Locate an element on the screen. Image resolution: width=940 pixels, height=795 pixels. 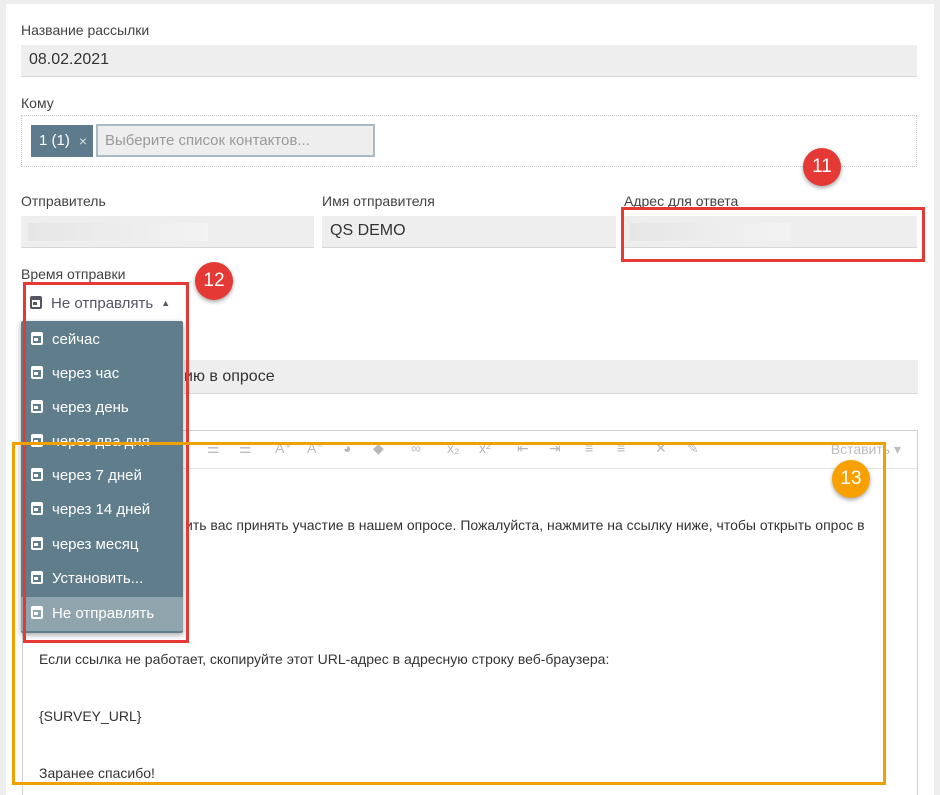
callout-badge-13: 13 is located at coordinates (851, 479).